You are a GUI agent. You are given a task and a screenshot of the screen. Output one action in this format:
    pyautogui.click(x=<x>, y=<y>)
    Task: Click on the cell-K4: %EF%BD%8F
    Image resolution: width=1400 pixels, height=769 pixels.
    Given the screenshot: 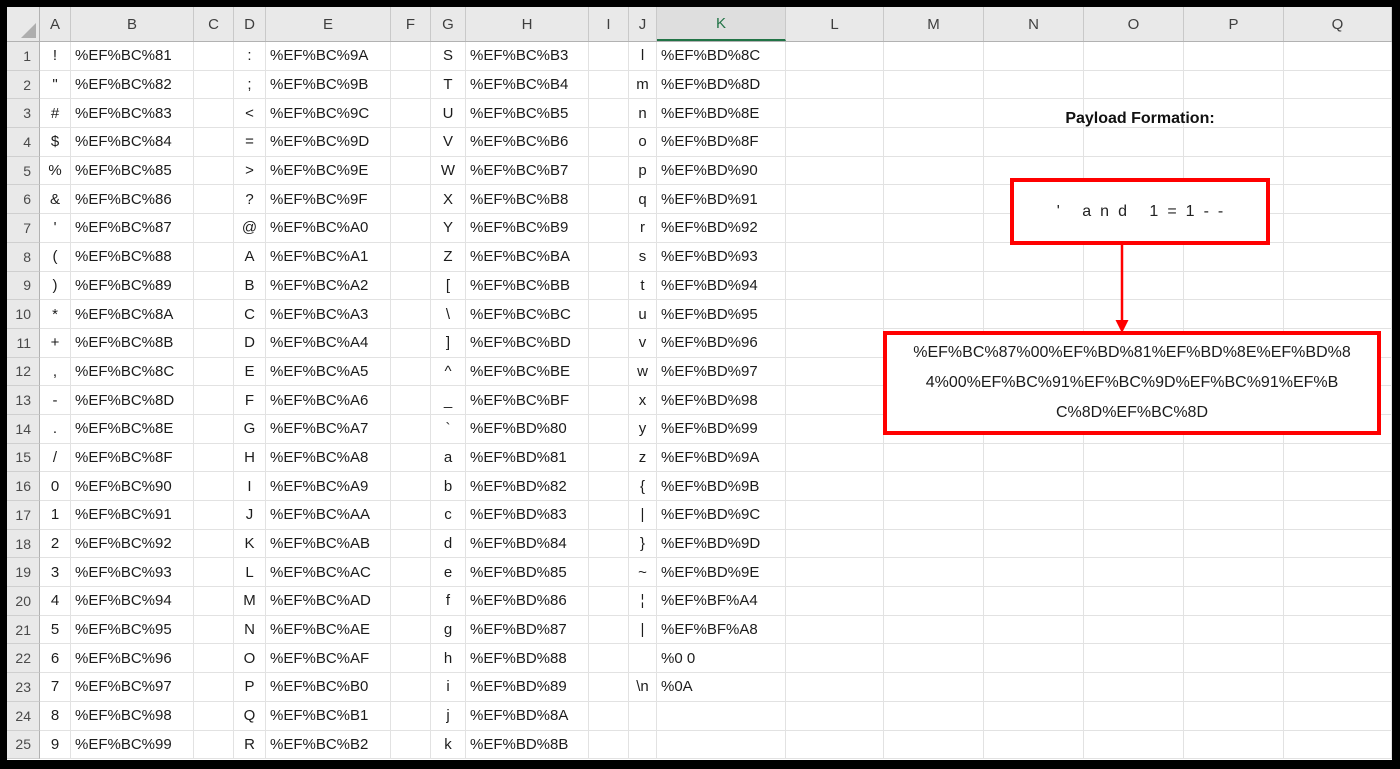 What is the action you would take?
    pyautogui.click(x=721, y=142)
    